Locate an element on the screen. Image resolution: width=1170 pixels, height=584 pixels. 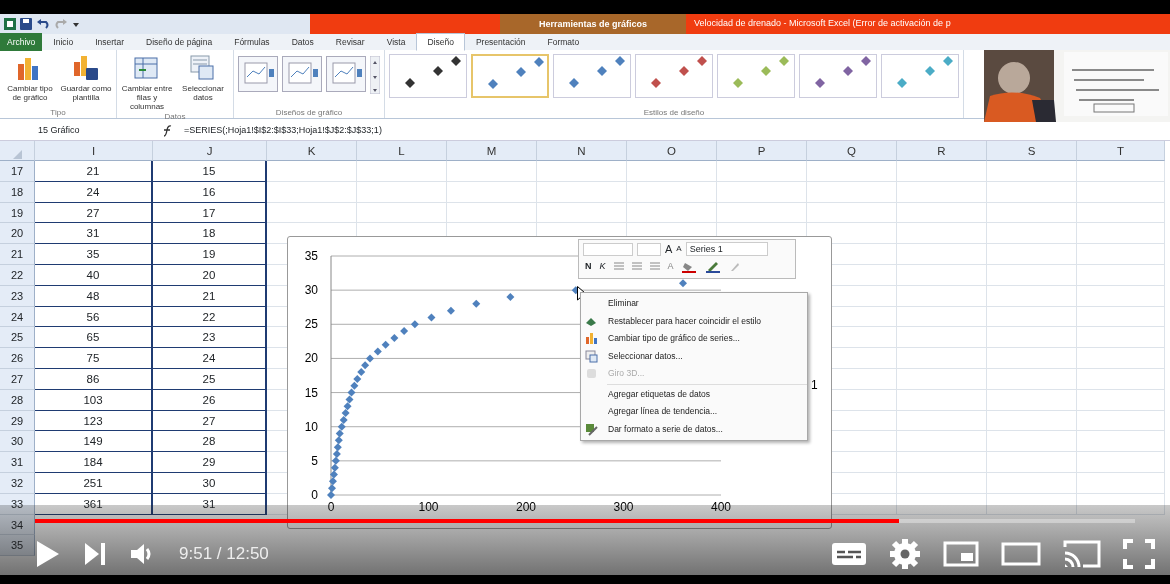
line-color-icon is located at coordinates (713, 266).